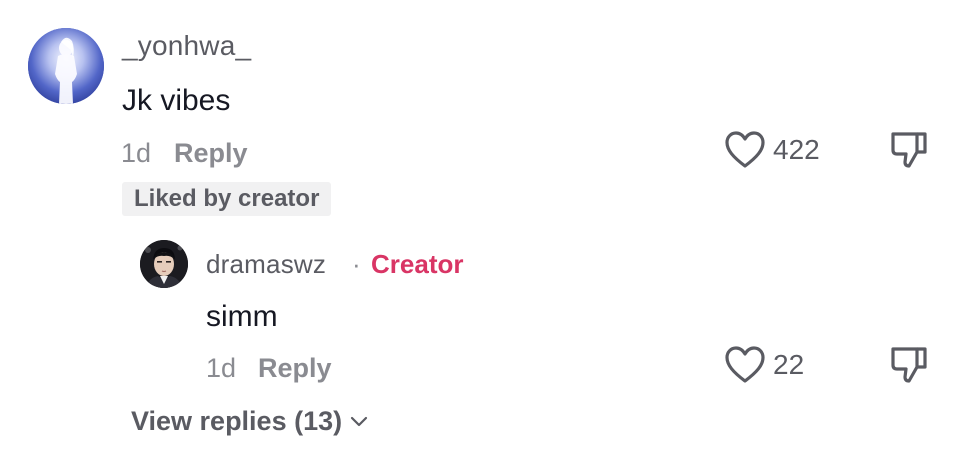 This screenshot has height=455, width=960. Describe the element at coordinates (176, 100) in the screenshot. I see `comment-text: Jk vibes` at that location.